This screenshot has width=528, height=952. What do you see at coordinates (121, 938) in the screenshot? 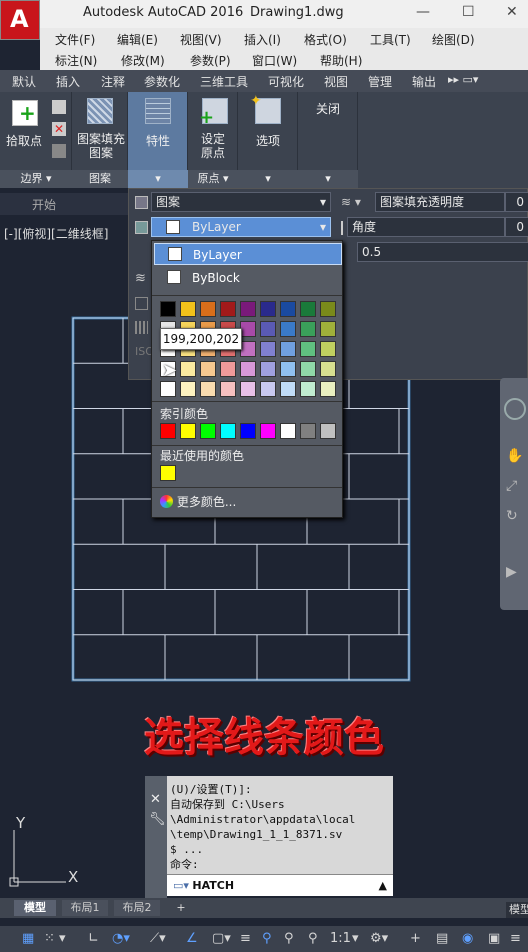
I see `polar-tracking-icon: ◔▾` at bounding box center [121, 938].